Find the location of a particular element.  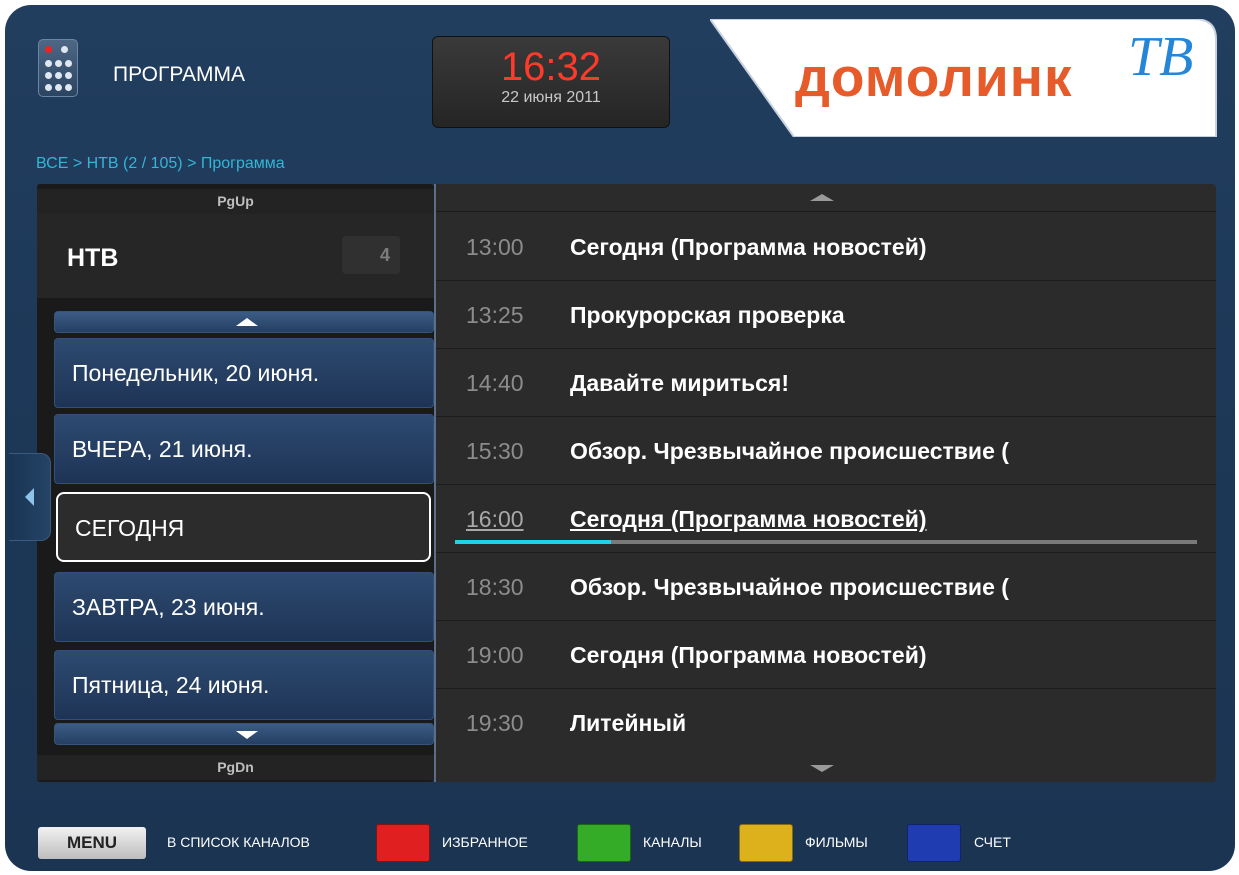

back-tab is located at coordinates (30, 497).